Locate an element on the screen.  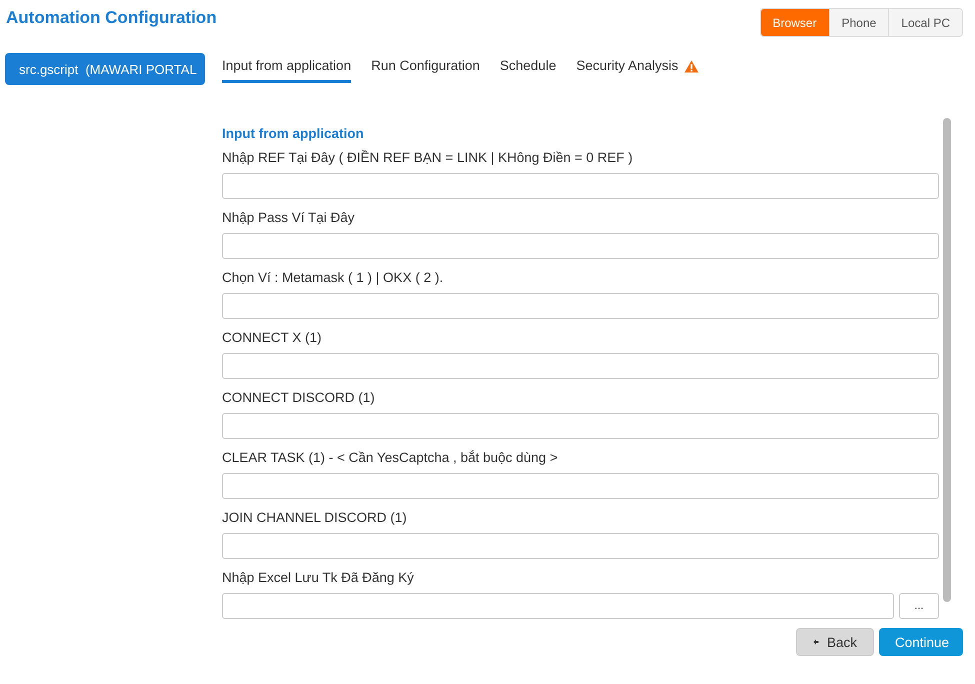
field-label: CONNECT X (1) is located at coordinates (272, 337).